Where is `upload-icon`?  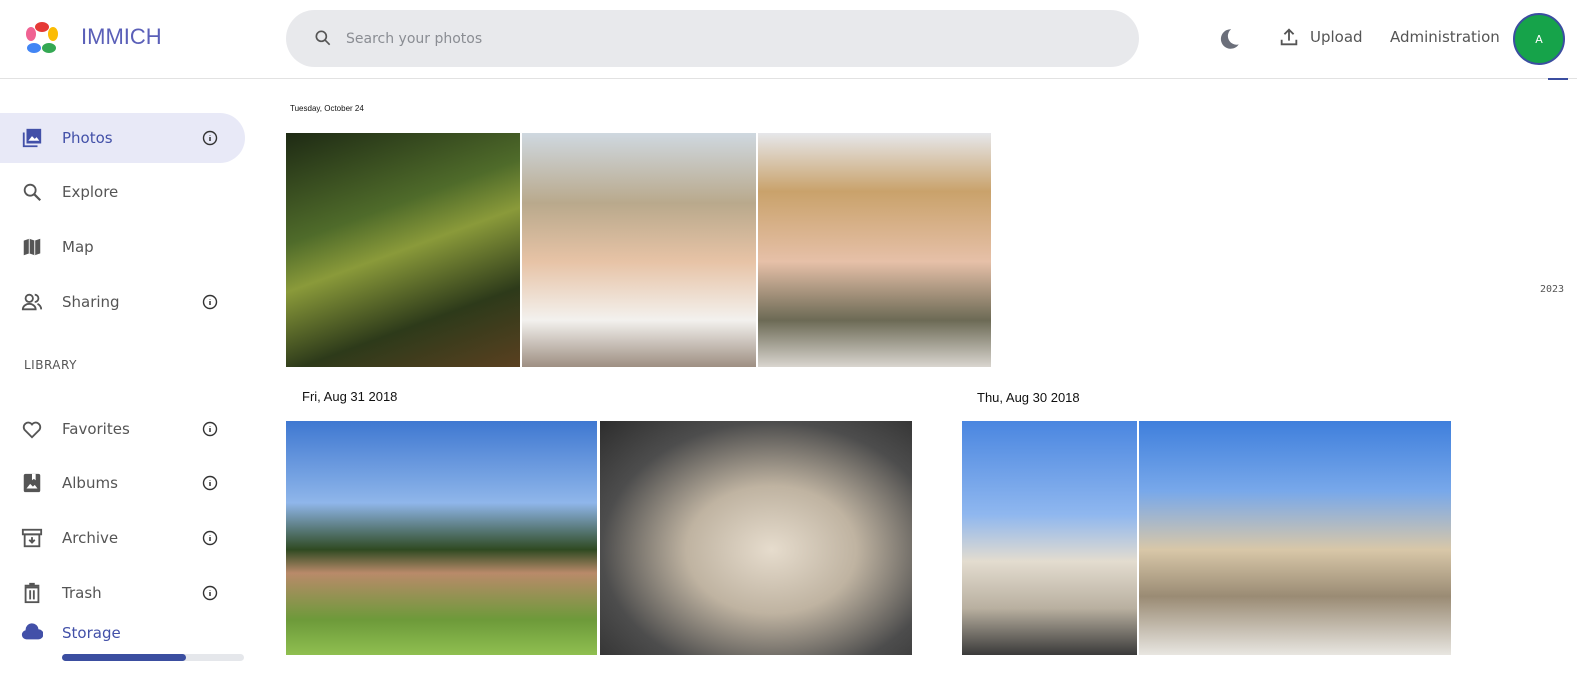 upload-icon is located at coordinates (1289, 37).